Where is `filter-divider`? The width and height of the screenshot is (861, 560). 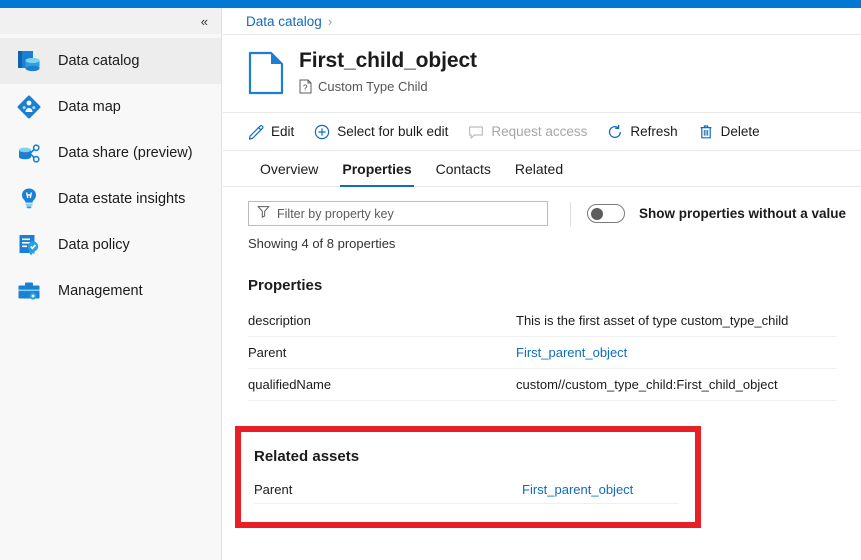 filter-divider is located at coordinates (570, 213).